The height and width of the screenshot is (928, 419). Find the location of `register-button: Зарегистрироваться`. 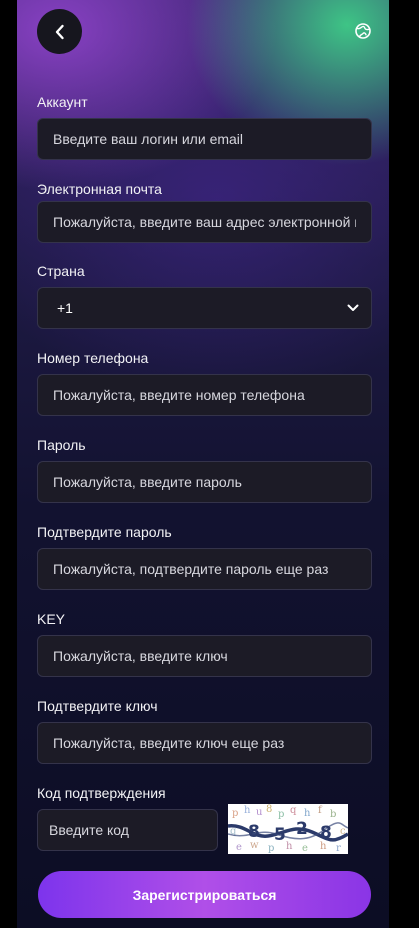

register-button: Зарегистрироваться is located at coordinates (204, 894).